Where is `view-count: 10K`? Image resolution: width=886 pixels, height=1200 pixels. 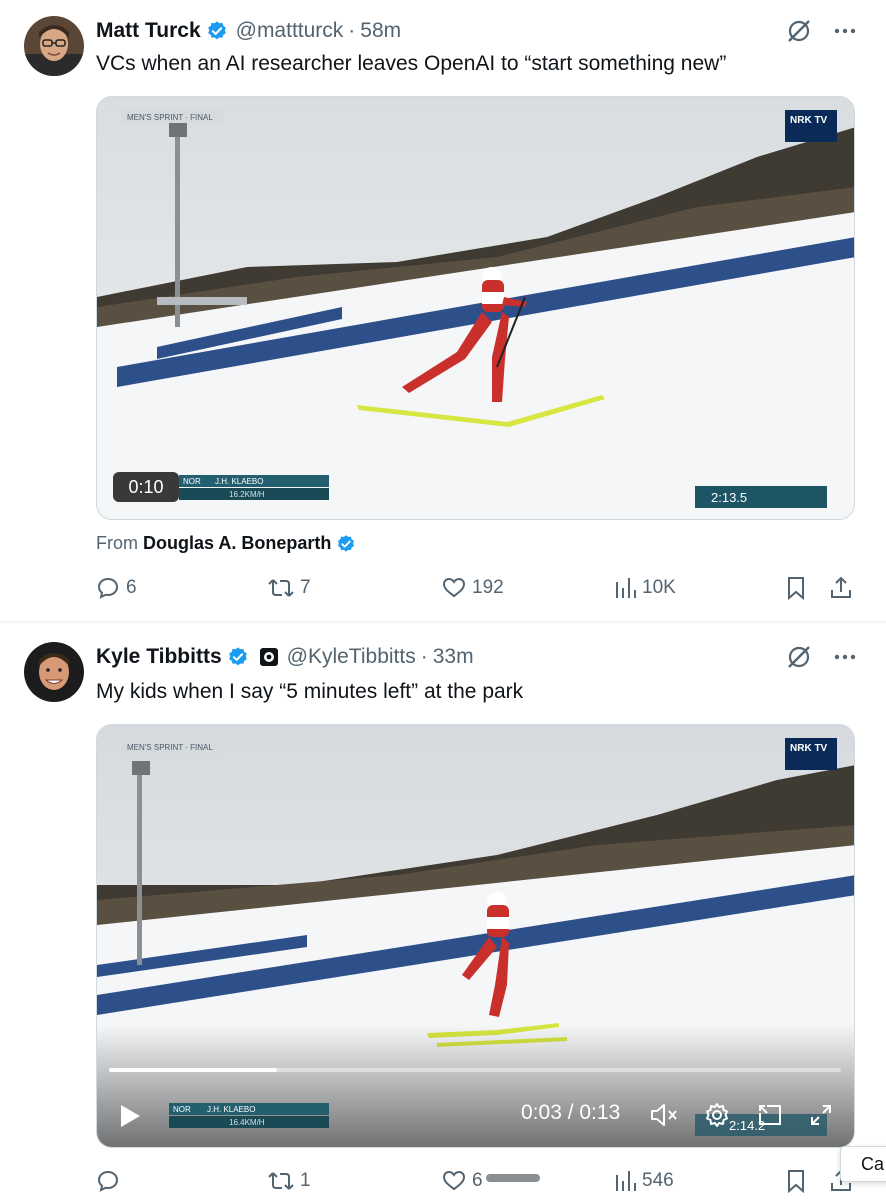 view-count: 10K is located at coordinates (659, 587).